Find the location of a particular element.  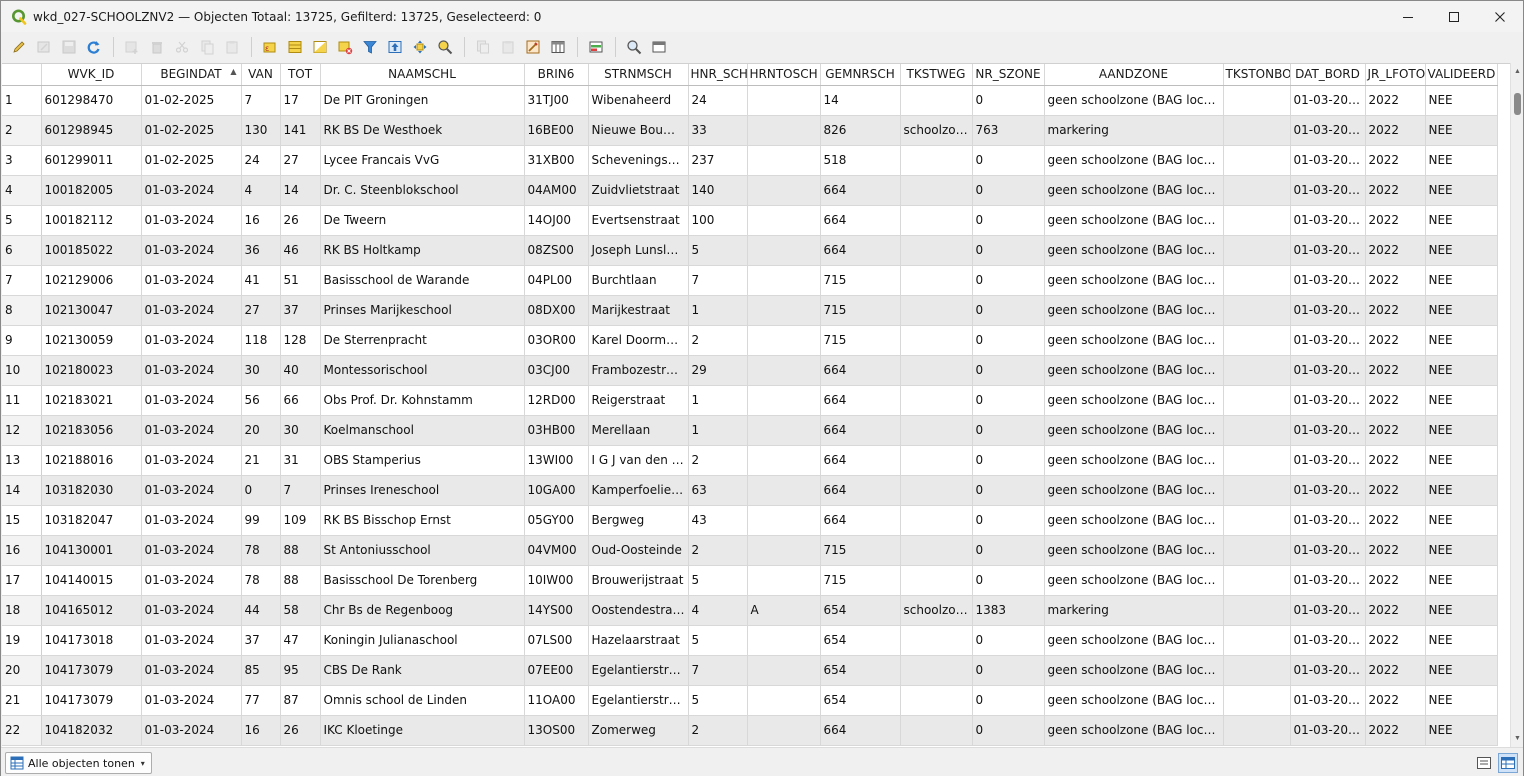

cell-brin6: 10IW00 is located at coordinates (556, 580).